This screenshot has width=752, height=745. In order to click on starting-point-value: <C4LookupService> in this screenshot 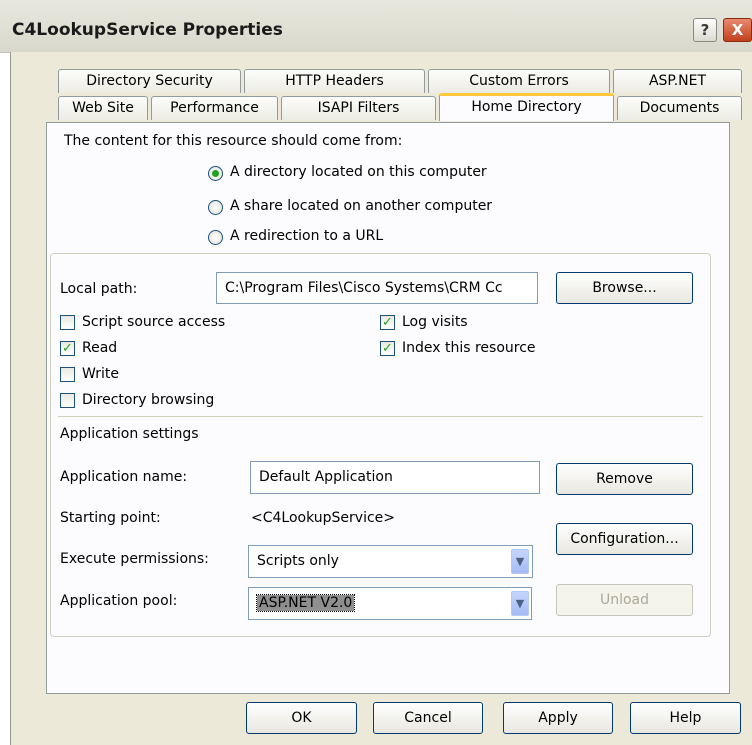, I will do `click(323, 518)`.